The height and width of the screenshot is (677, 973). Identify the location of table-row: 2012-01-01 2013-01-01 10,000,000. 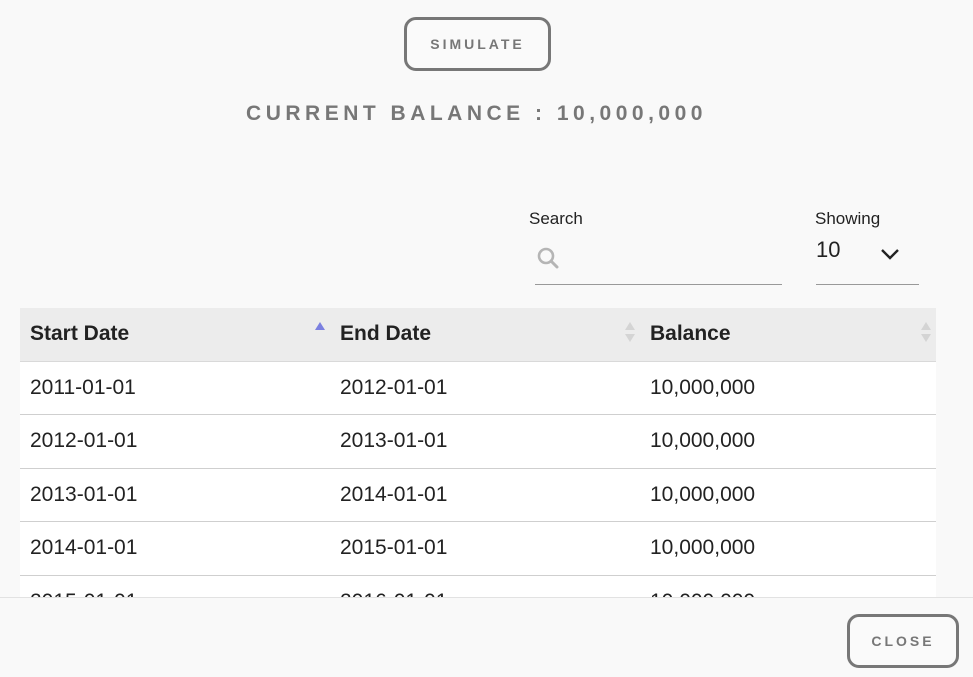
(478, 441).